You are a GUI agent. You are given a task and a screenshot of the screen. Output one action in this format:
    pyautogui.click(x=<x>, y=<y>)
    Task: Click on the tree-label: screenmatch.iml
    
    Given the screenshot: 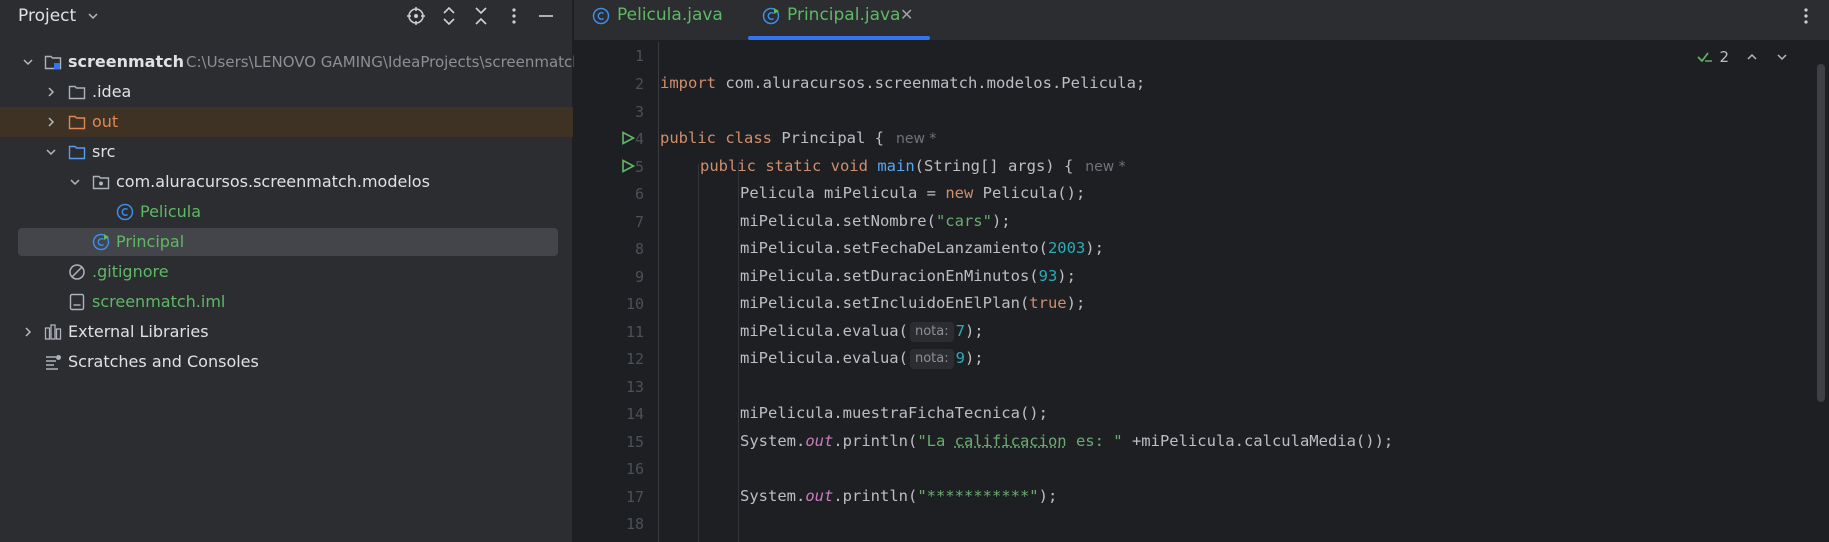 What is the action you would take?
    pyautogui.click(x=159, y=301)
    